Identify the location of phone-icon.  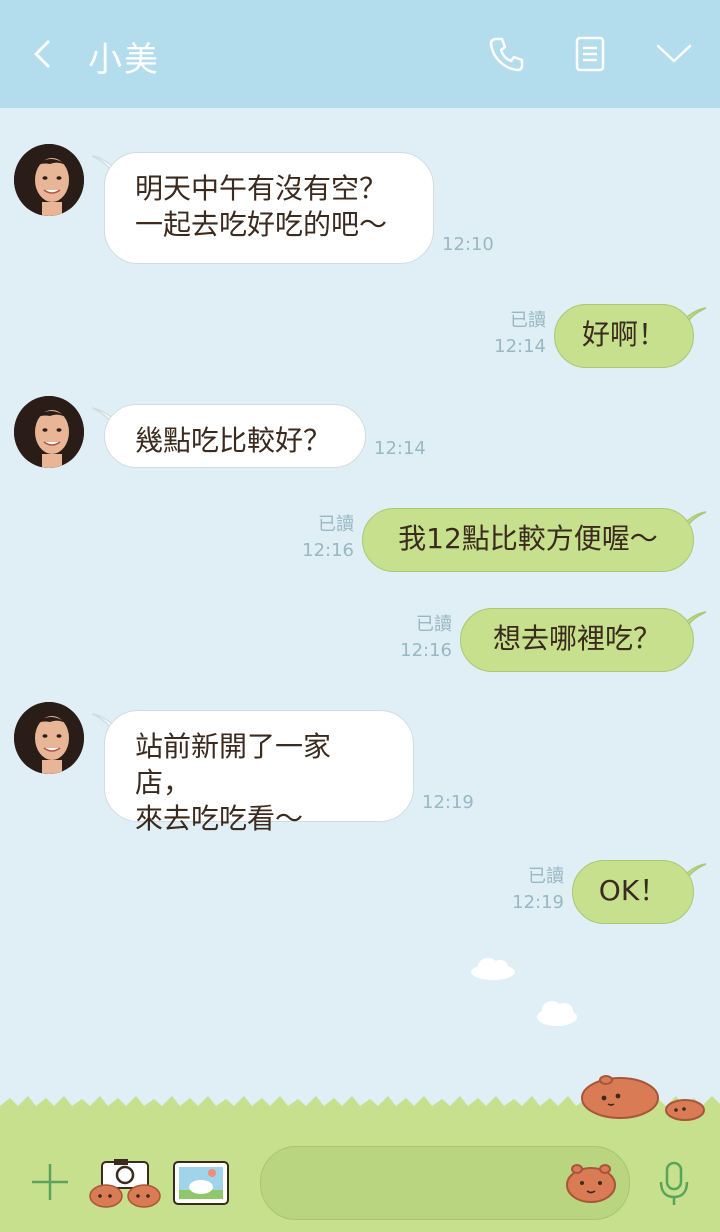
(506, 54).